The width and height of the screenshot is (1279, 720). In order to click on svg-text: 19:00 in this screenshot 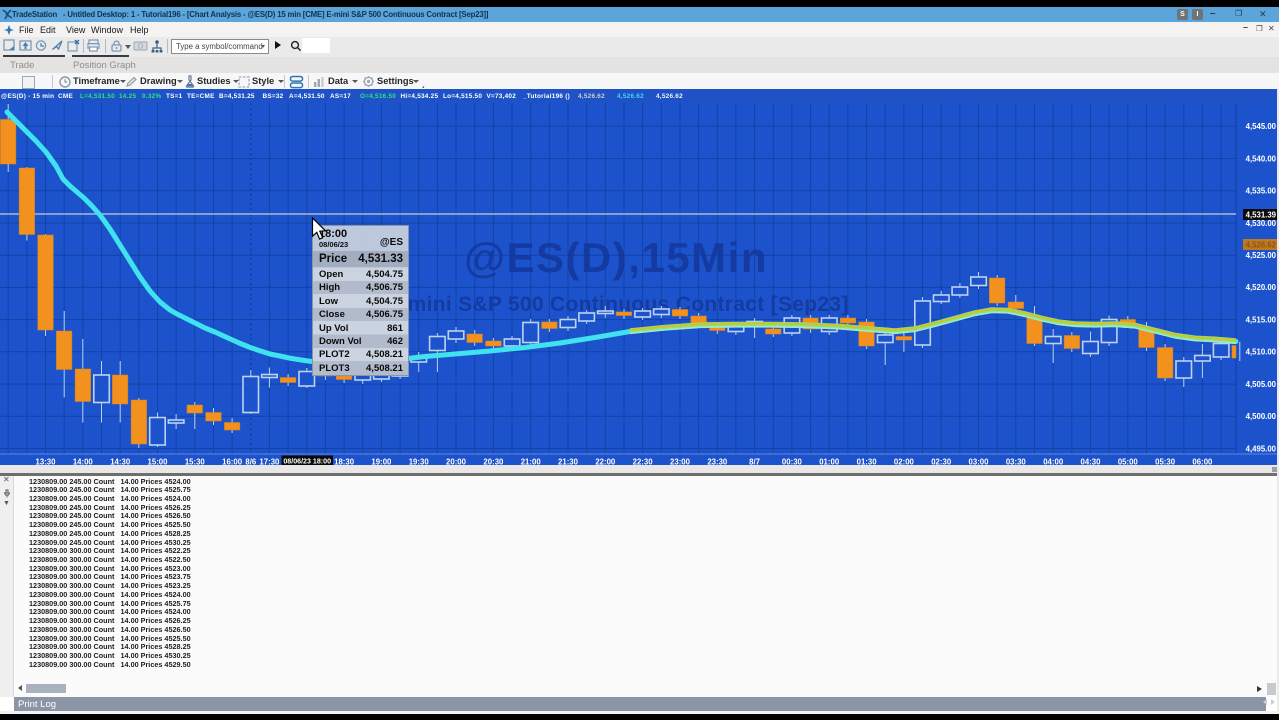, I will do `click(381, 462)`.